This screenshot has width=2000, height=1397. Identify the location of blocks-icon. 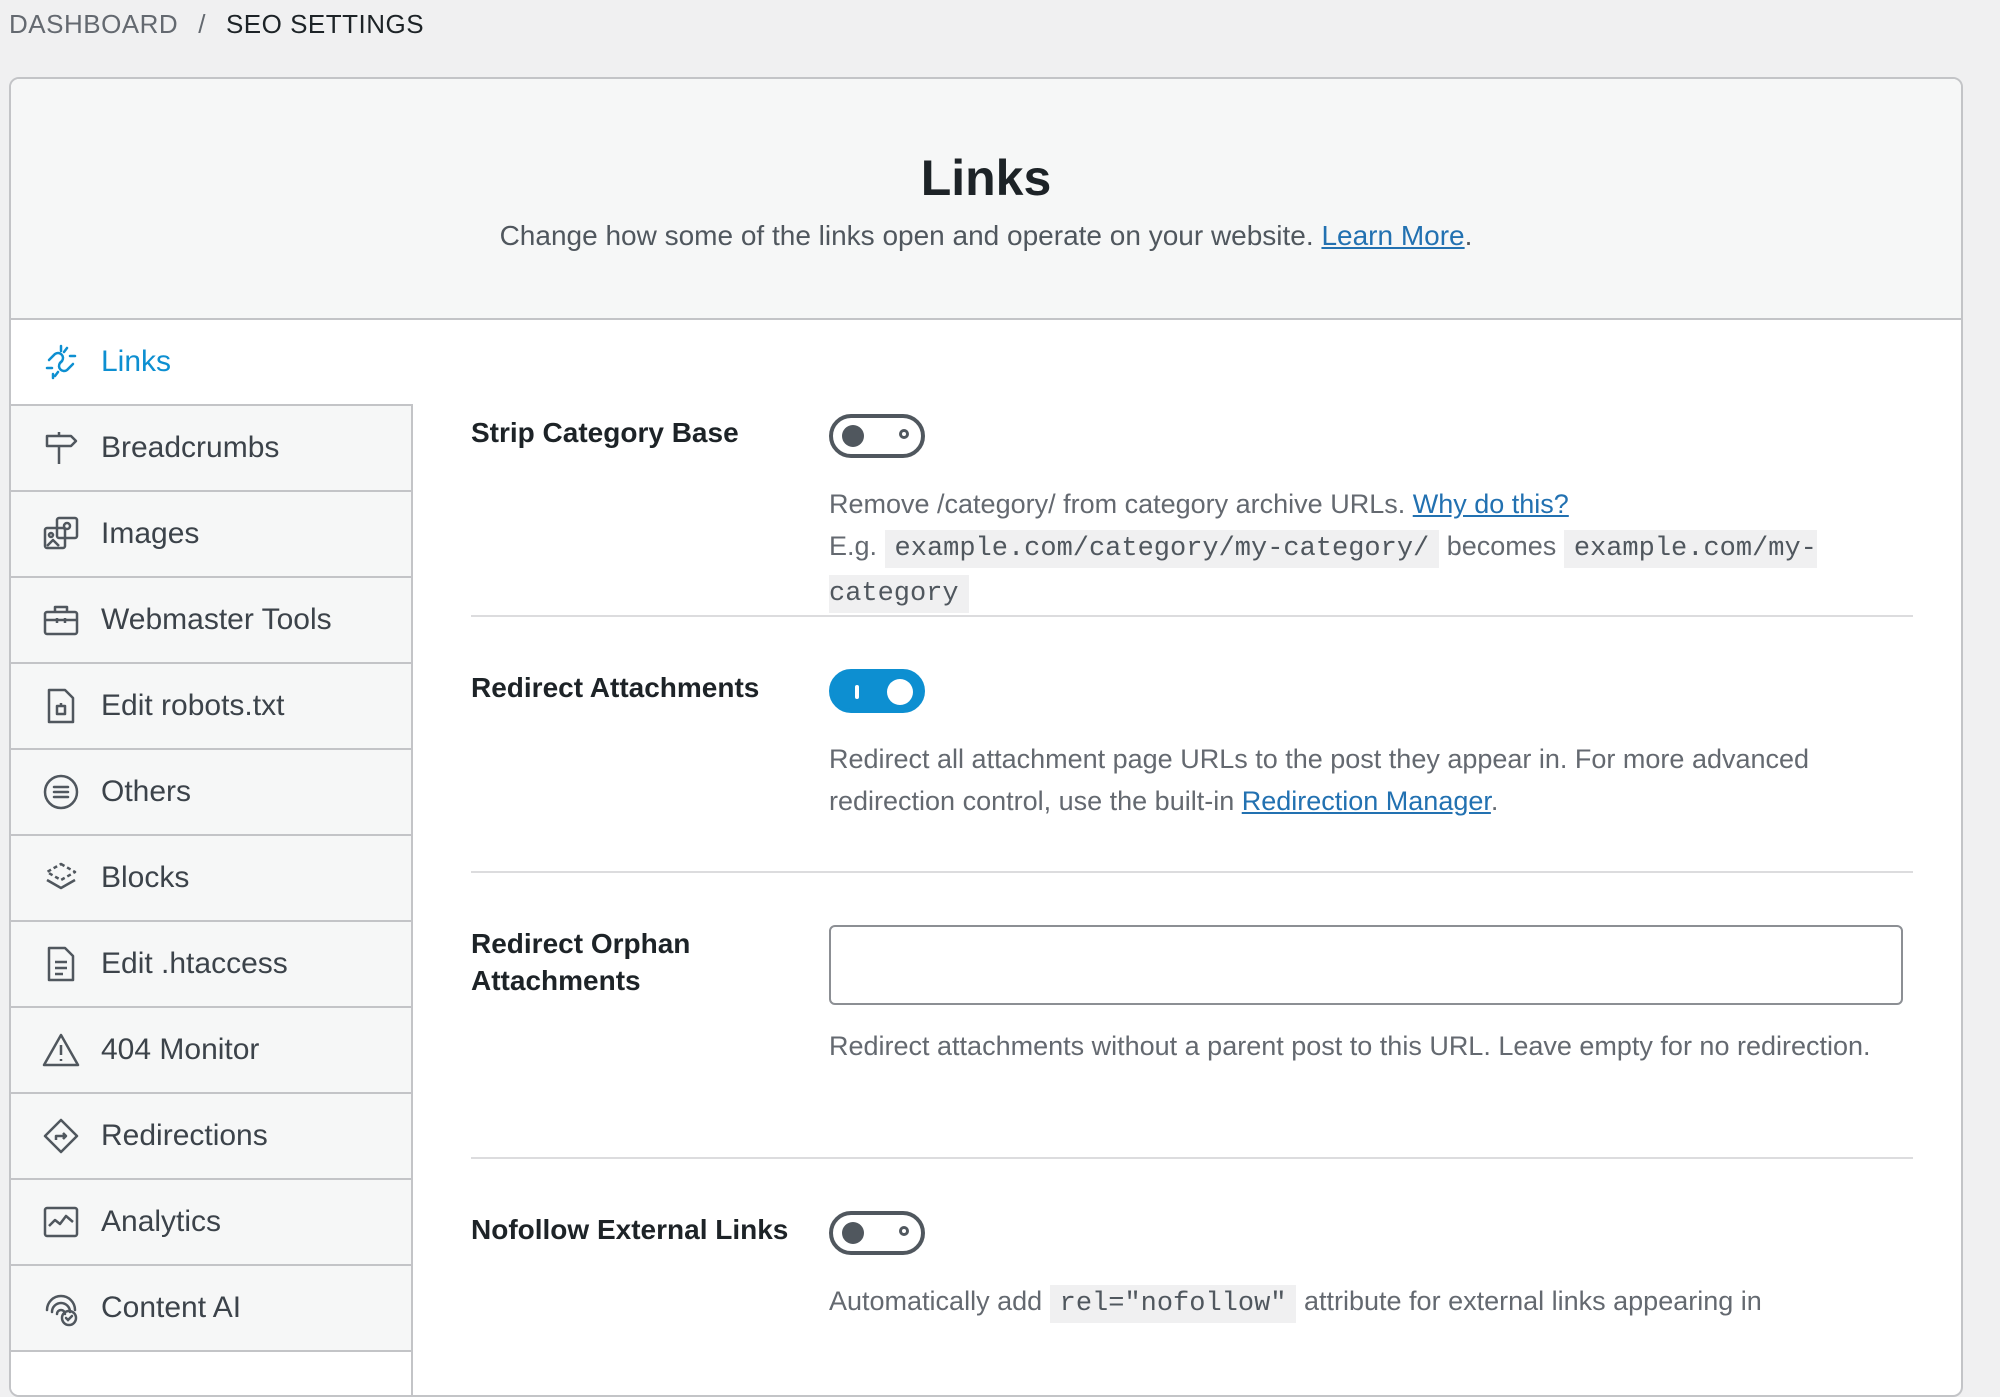
(61, 878).